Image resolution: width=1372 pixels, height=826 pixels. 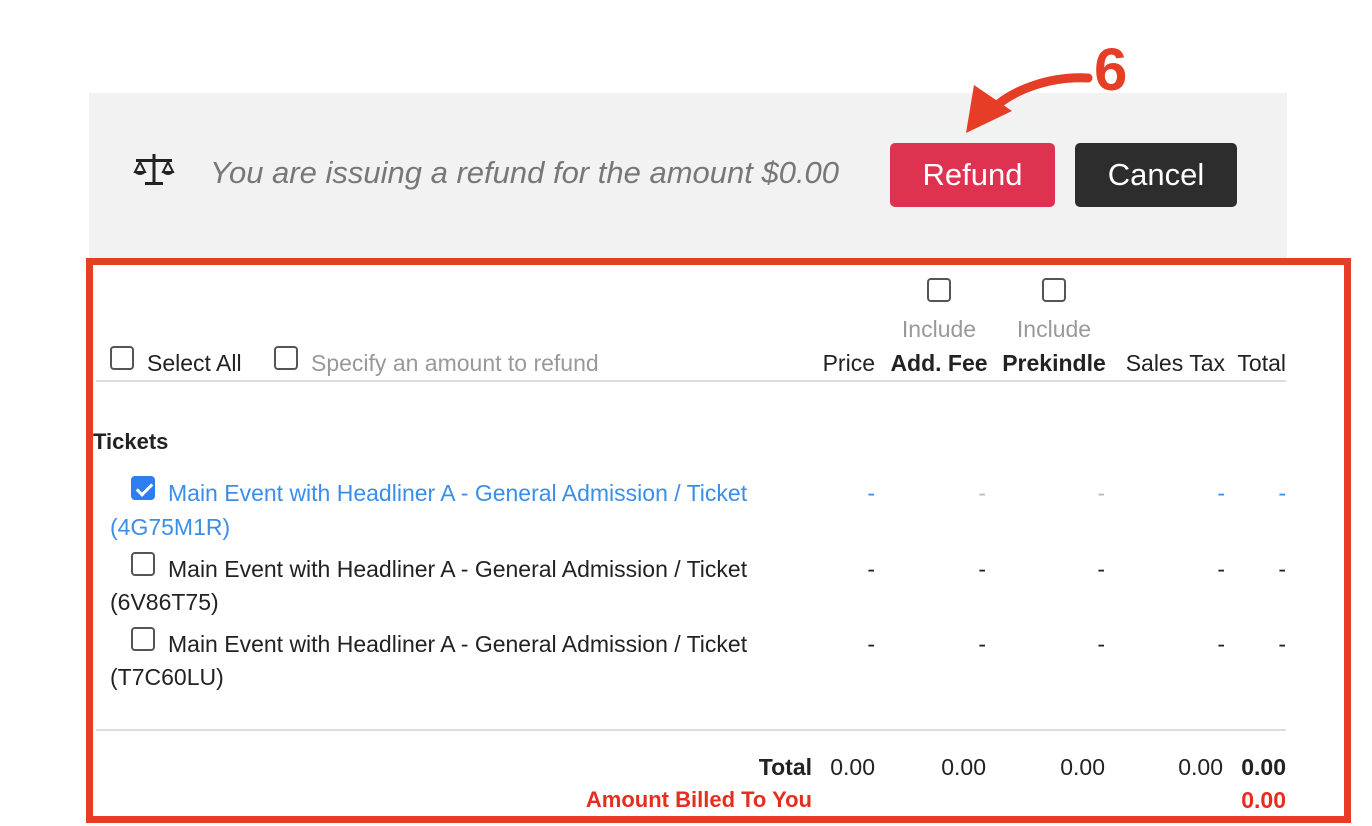 What do you see at coordinates (1111, 69) in the screenshot?
I see `annotation-step-number: 6` at bounding box center [1111, 69].